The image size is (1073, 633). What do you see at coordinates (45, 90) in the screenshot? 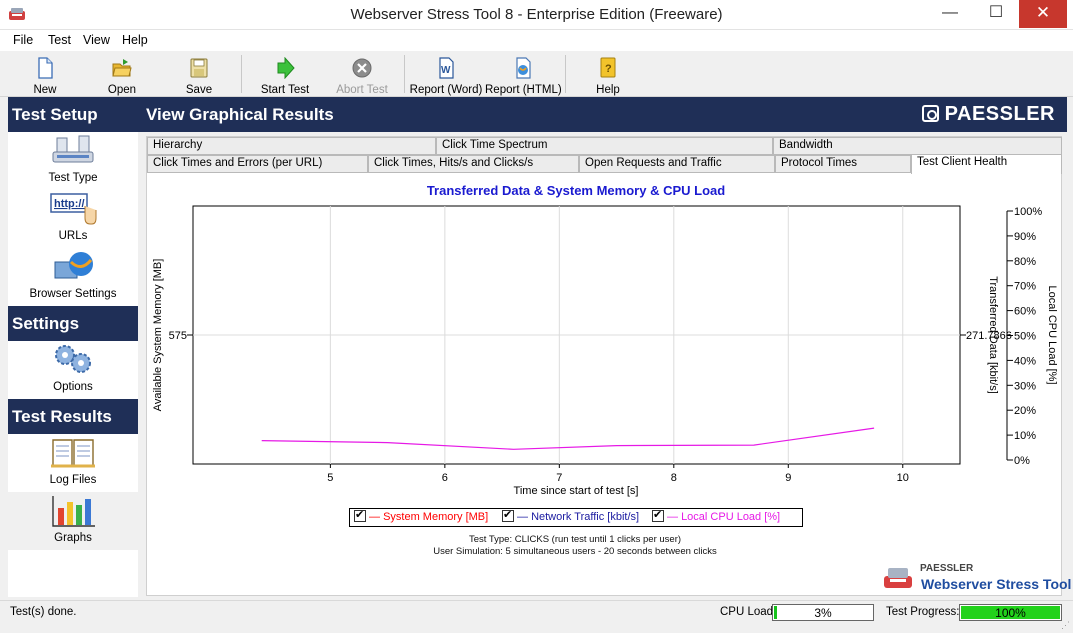
I see `new-label: New` at bounding box center [45, 90].